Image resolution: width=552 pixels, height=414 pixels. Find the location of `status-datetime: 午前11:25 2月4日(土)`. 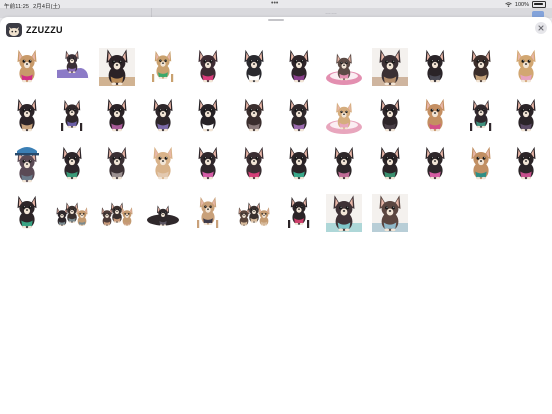

status-datetime: 午前11:25 2月4日(土) is located at coordinates (34, 6).